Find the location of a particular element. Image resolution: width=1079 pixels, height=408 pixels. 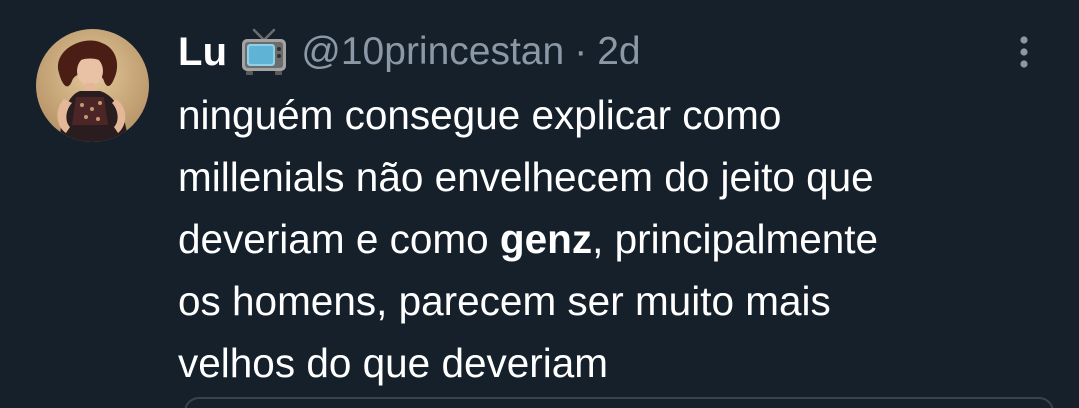

avatar is located at coordinates (92, 85).